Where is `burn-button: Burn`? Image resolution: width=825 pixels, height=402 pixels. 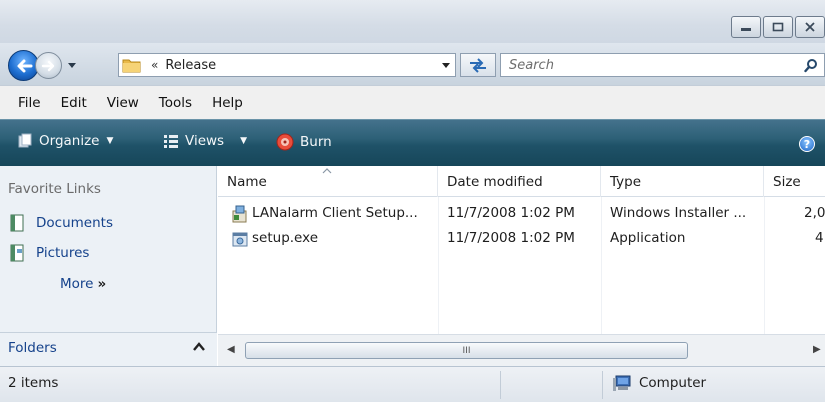 burn-button: Burn is located at coordinates (304, 142).